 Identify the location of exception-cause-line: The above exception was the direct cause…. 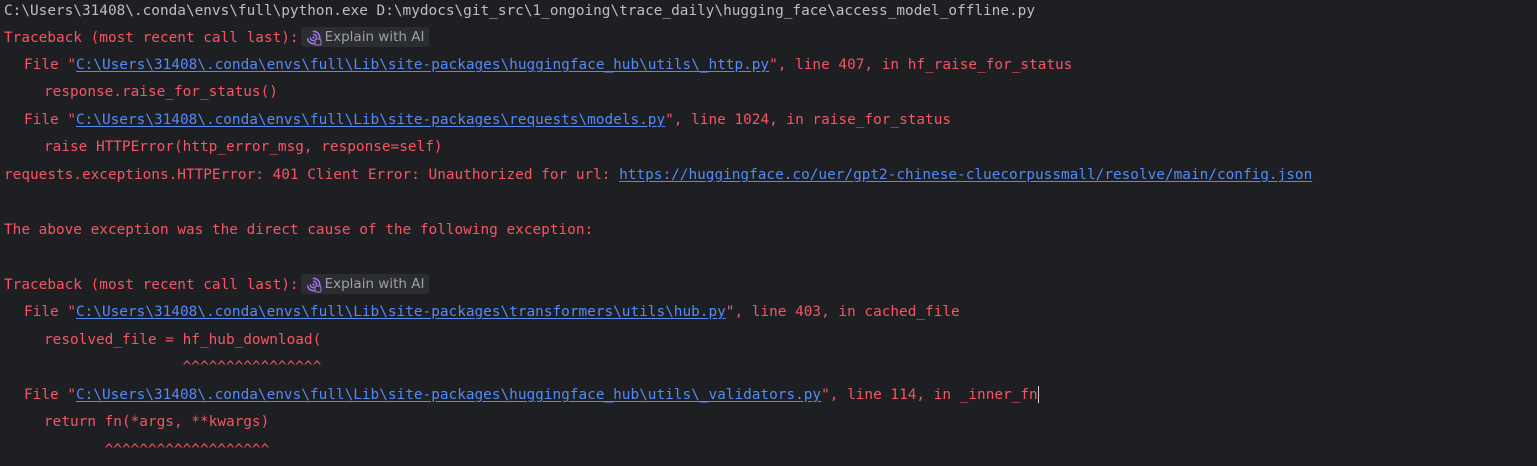
(298, 230).